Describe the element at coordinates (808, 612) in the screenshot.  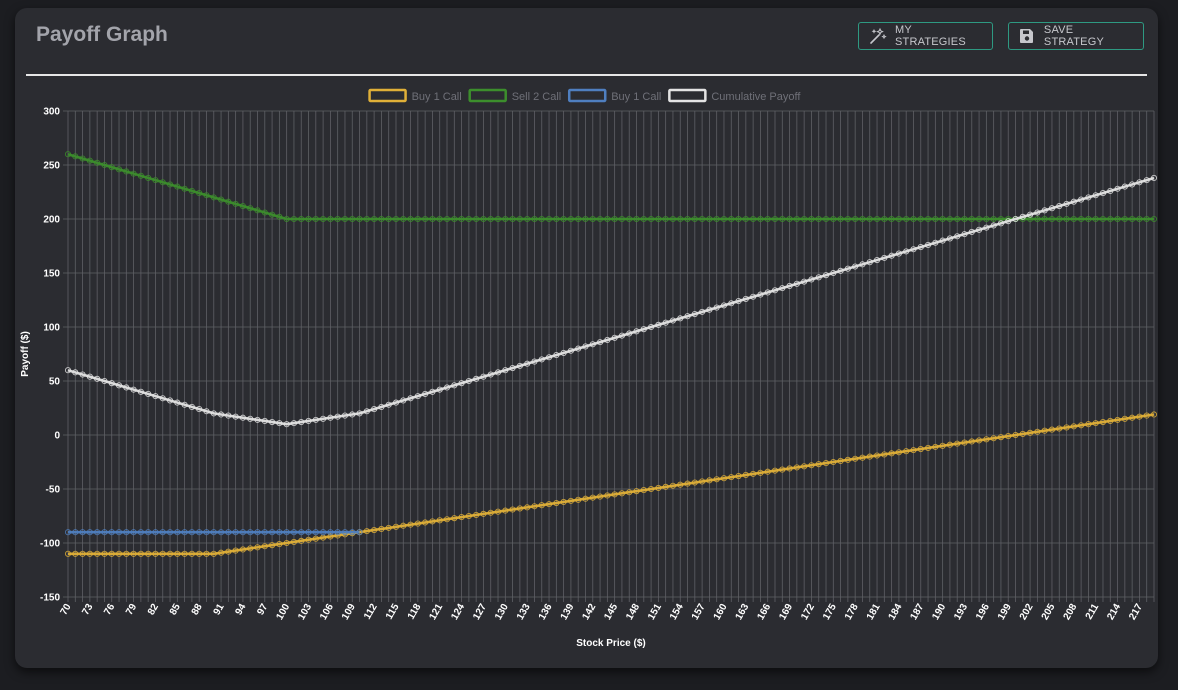
I see `x-tick-label: 172` at that location.